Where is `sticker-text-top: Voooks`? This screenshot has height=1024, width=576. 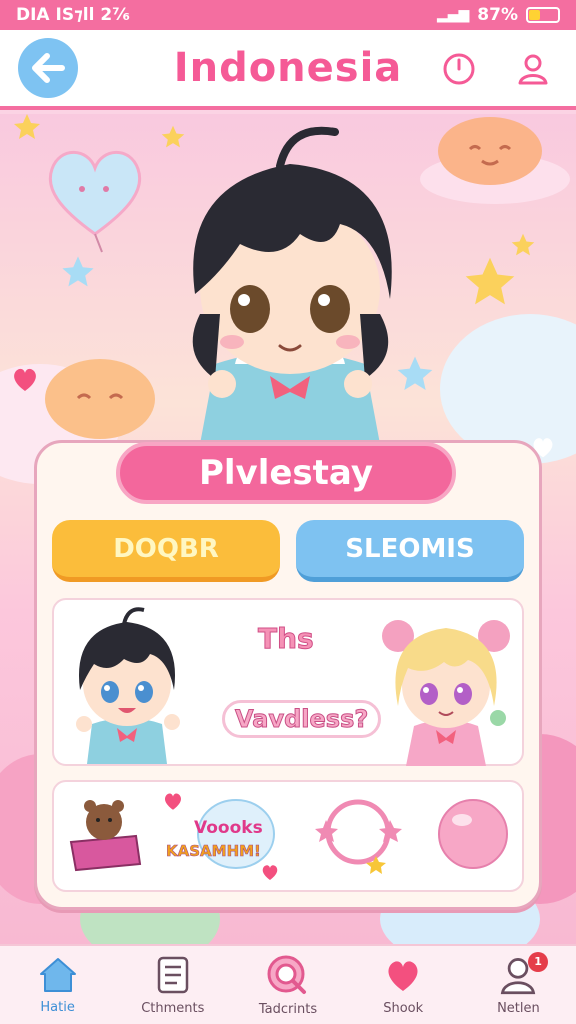
sticker-text-top: Voooks is located at coordinates (228, 828).